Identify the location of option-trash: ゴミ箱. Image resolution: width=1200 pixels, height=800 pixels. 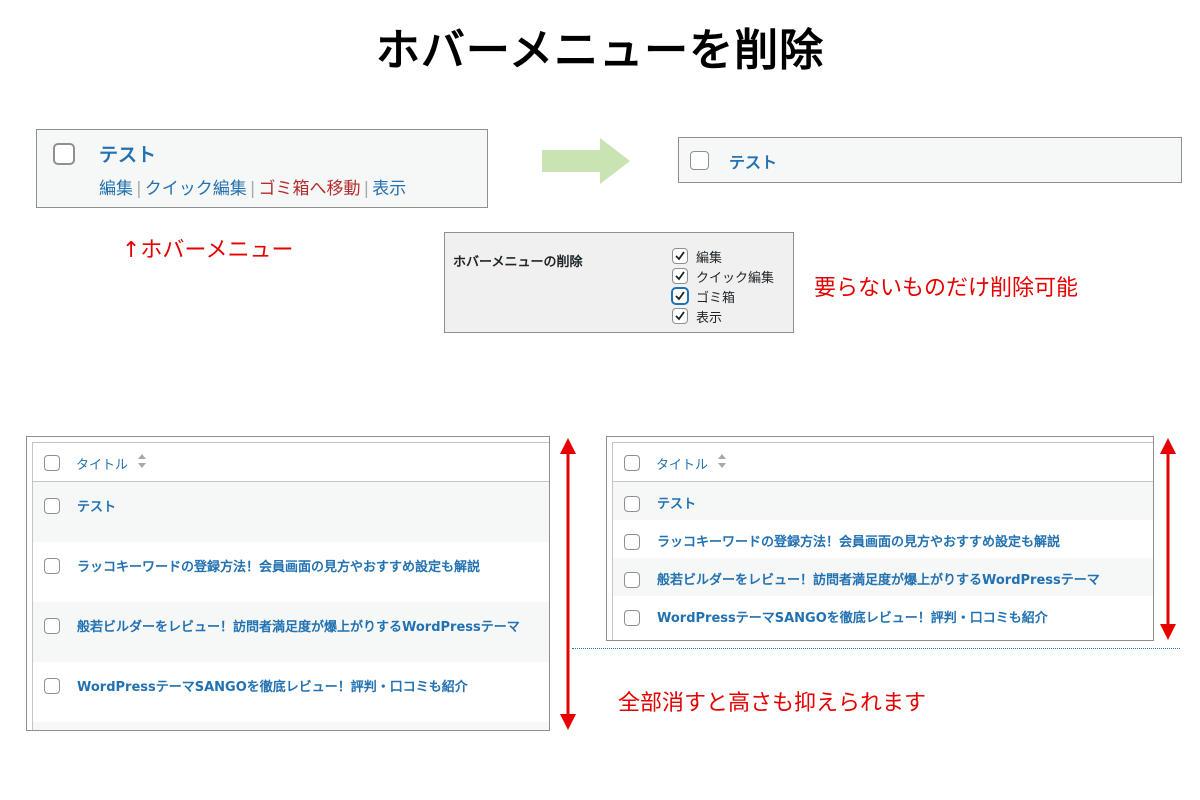
(723, 296).